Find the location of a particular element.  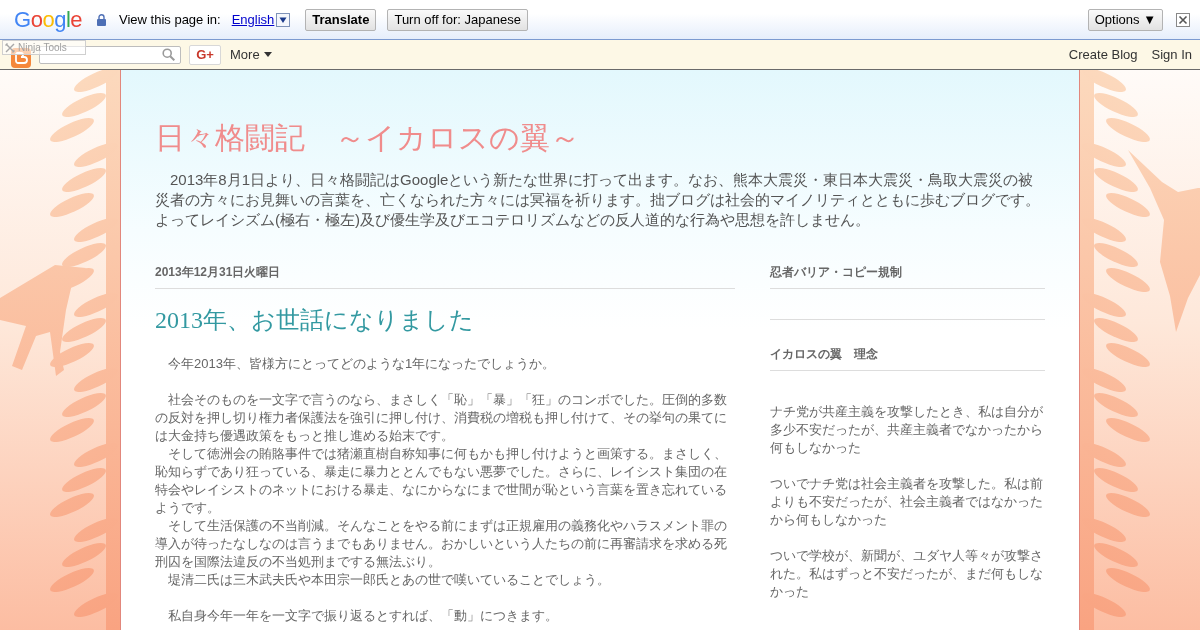

more-menu: More is located at coordinates (251, 54).